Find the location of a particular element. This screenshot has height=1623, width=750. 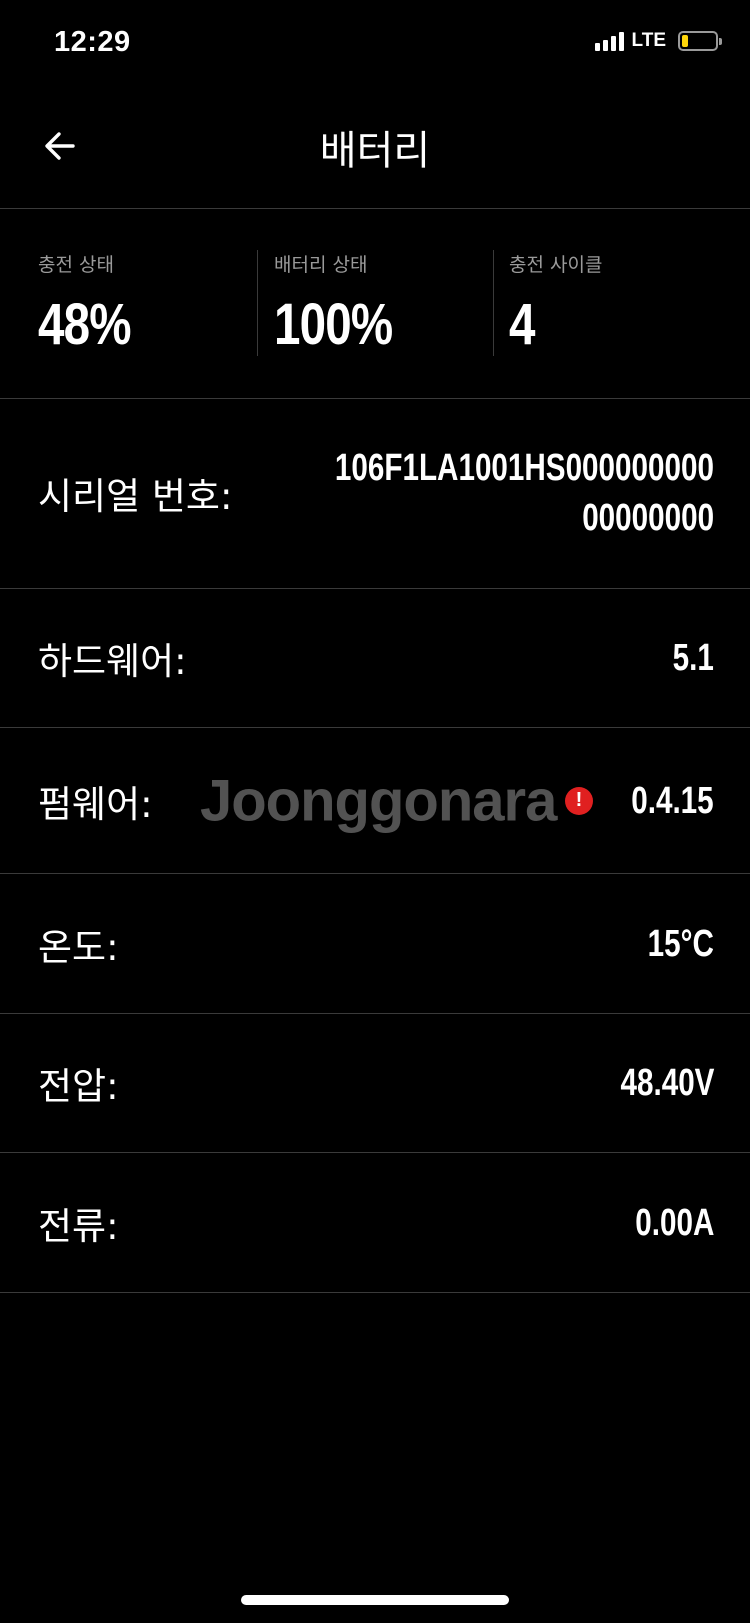

page-title: 배터리 is located at coordinates (375, 151).